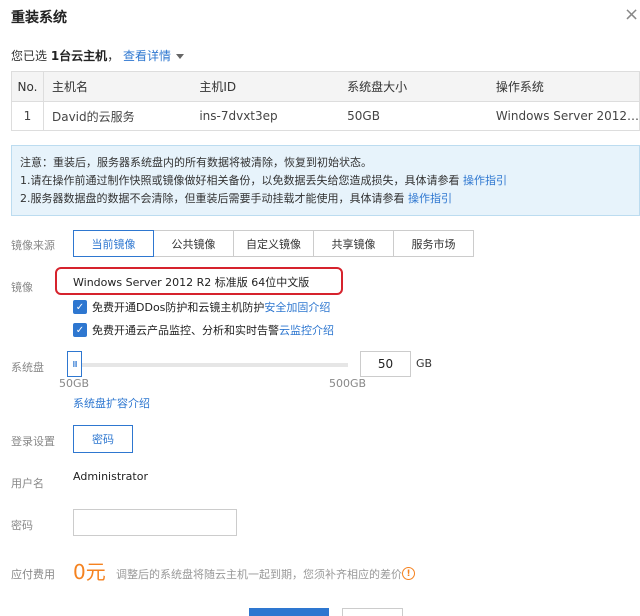 The image size is (640, 616). I want to click on cell-hostname: David的云服务, so click(93, 116).